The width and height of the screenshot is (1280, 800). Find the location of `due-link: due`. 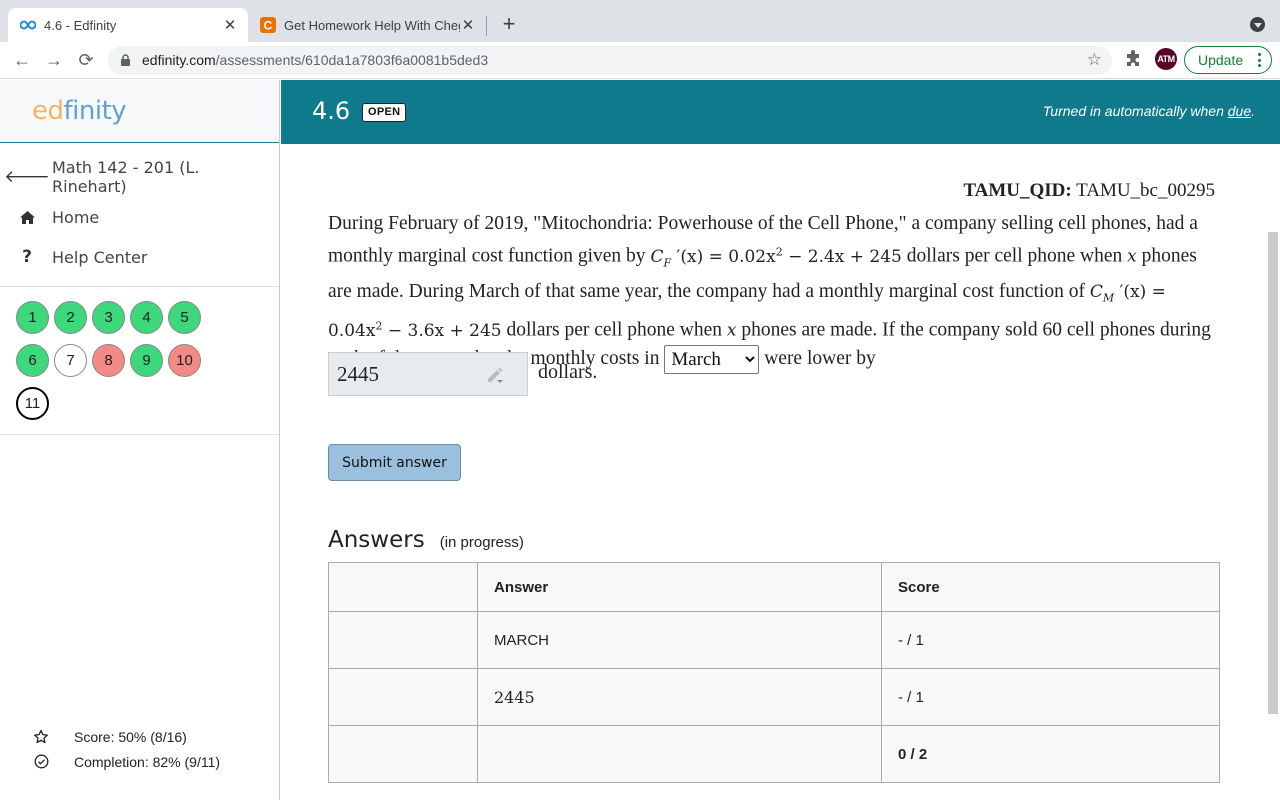

due-link: due is located at coordinates (1239, 111).